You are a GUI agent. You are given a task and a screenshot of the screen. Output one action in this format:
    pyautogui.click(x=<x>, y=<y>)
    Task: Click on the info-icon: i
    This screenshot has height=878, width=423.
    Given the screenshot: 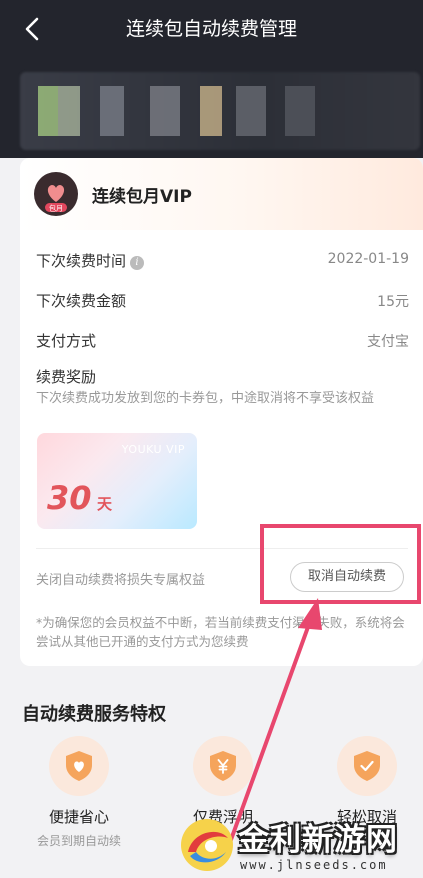 What is the action you would take?
    pyautogui.click(x=137, y=263)
    